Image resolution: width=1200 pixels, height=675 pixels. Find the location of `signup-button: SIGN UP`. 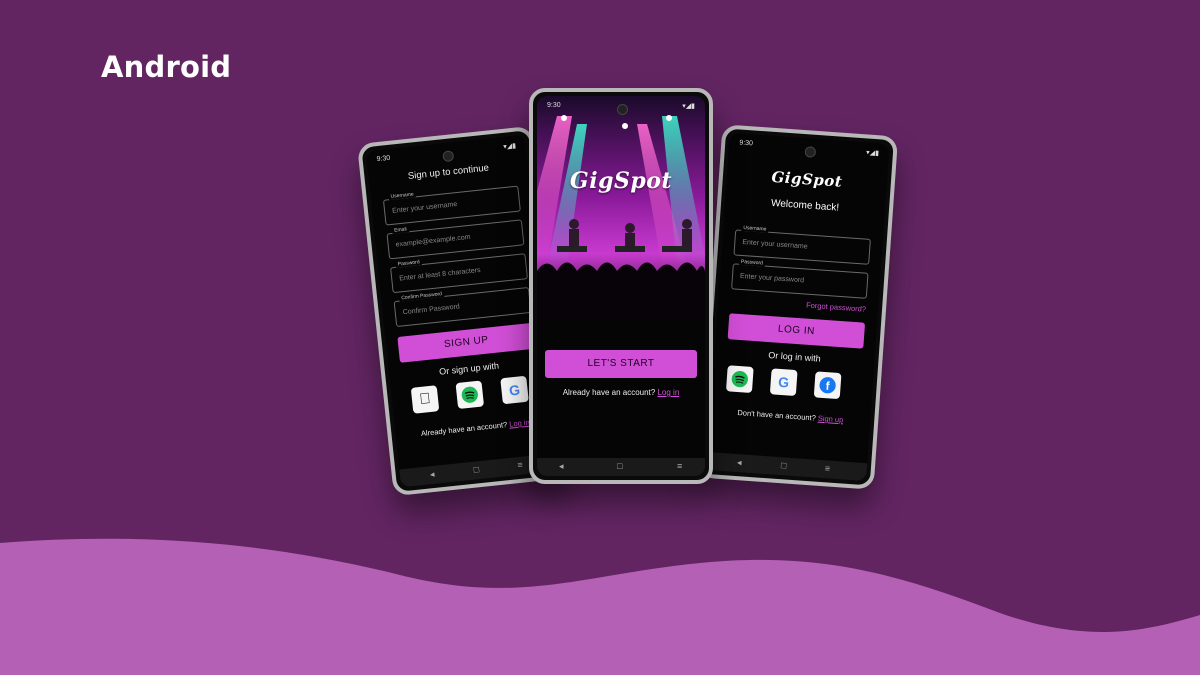

signup-button: SIGN UP is located at coordinates (466, 342).